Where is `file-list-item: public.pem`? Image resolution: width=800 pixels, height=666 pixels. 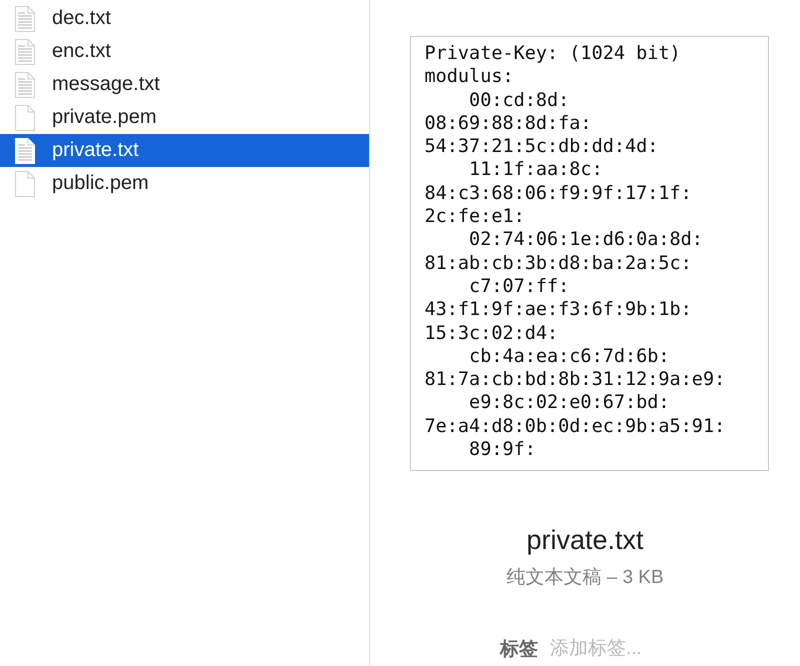
file-list-item: public.pem is located at coordinates (184, 183).